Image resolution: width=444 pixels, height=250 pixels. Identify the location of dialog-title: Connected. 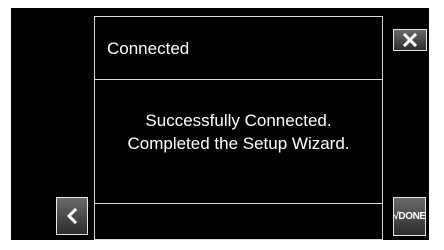
(148, 48).